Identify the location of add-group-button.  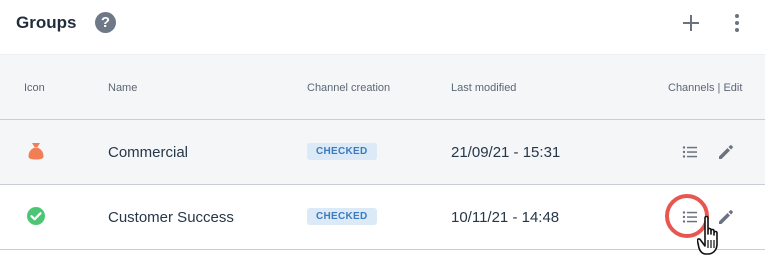
(691, 23).